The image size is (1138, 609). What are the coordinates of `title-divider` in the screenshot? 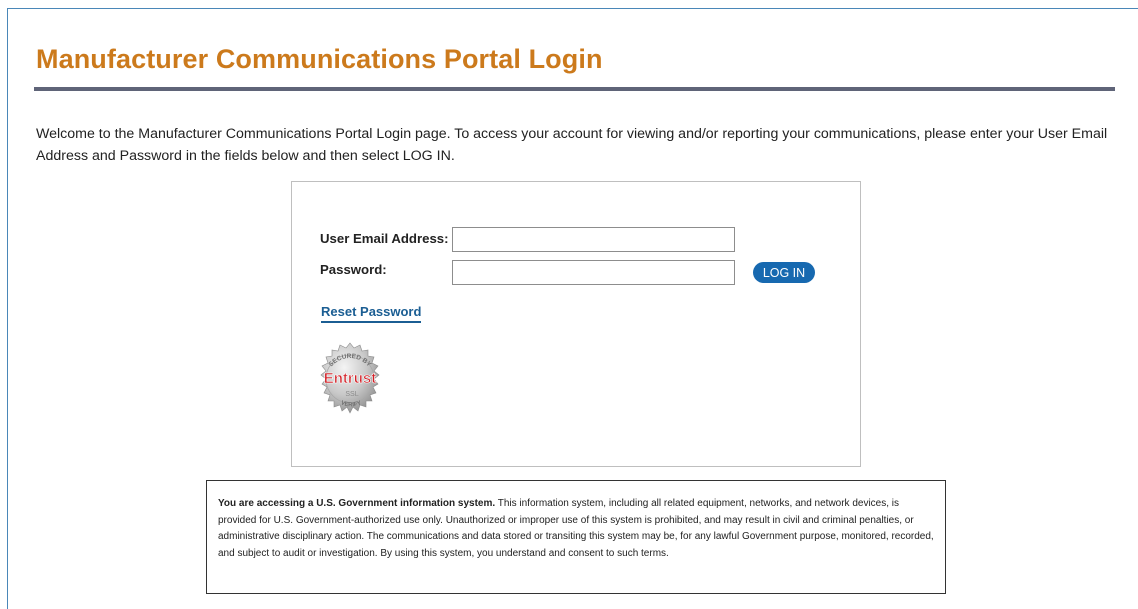 It's located at (574, 89).